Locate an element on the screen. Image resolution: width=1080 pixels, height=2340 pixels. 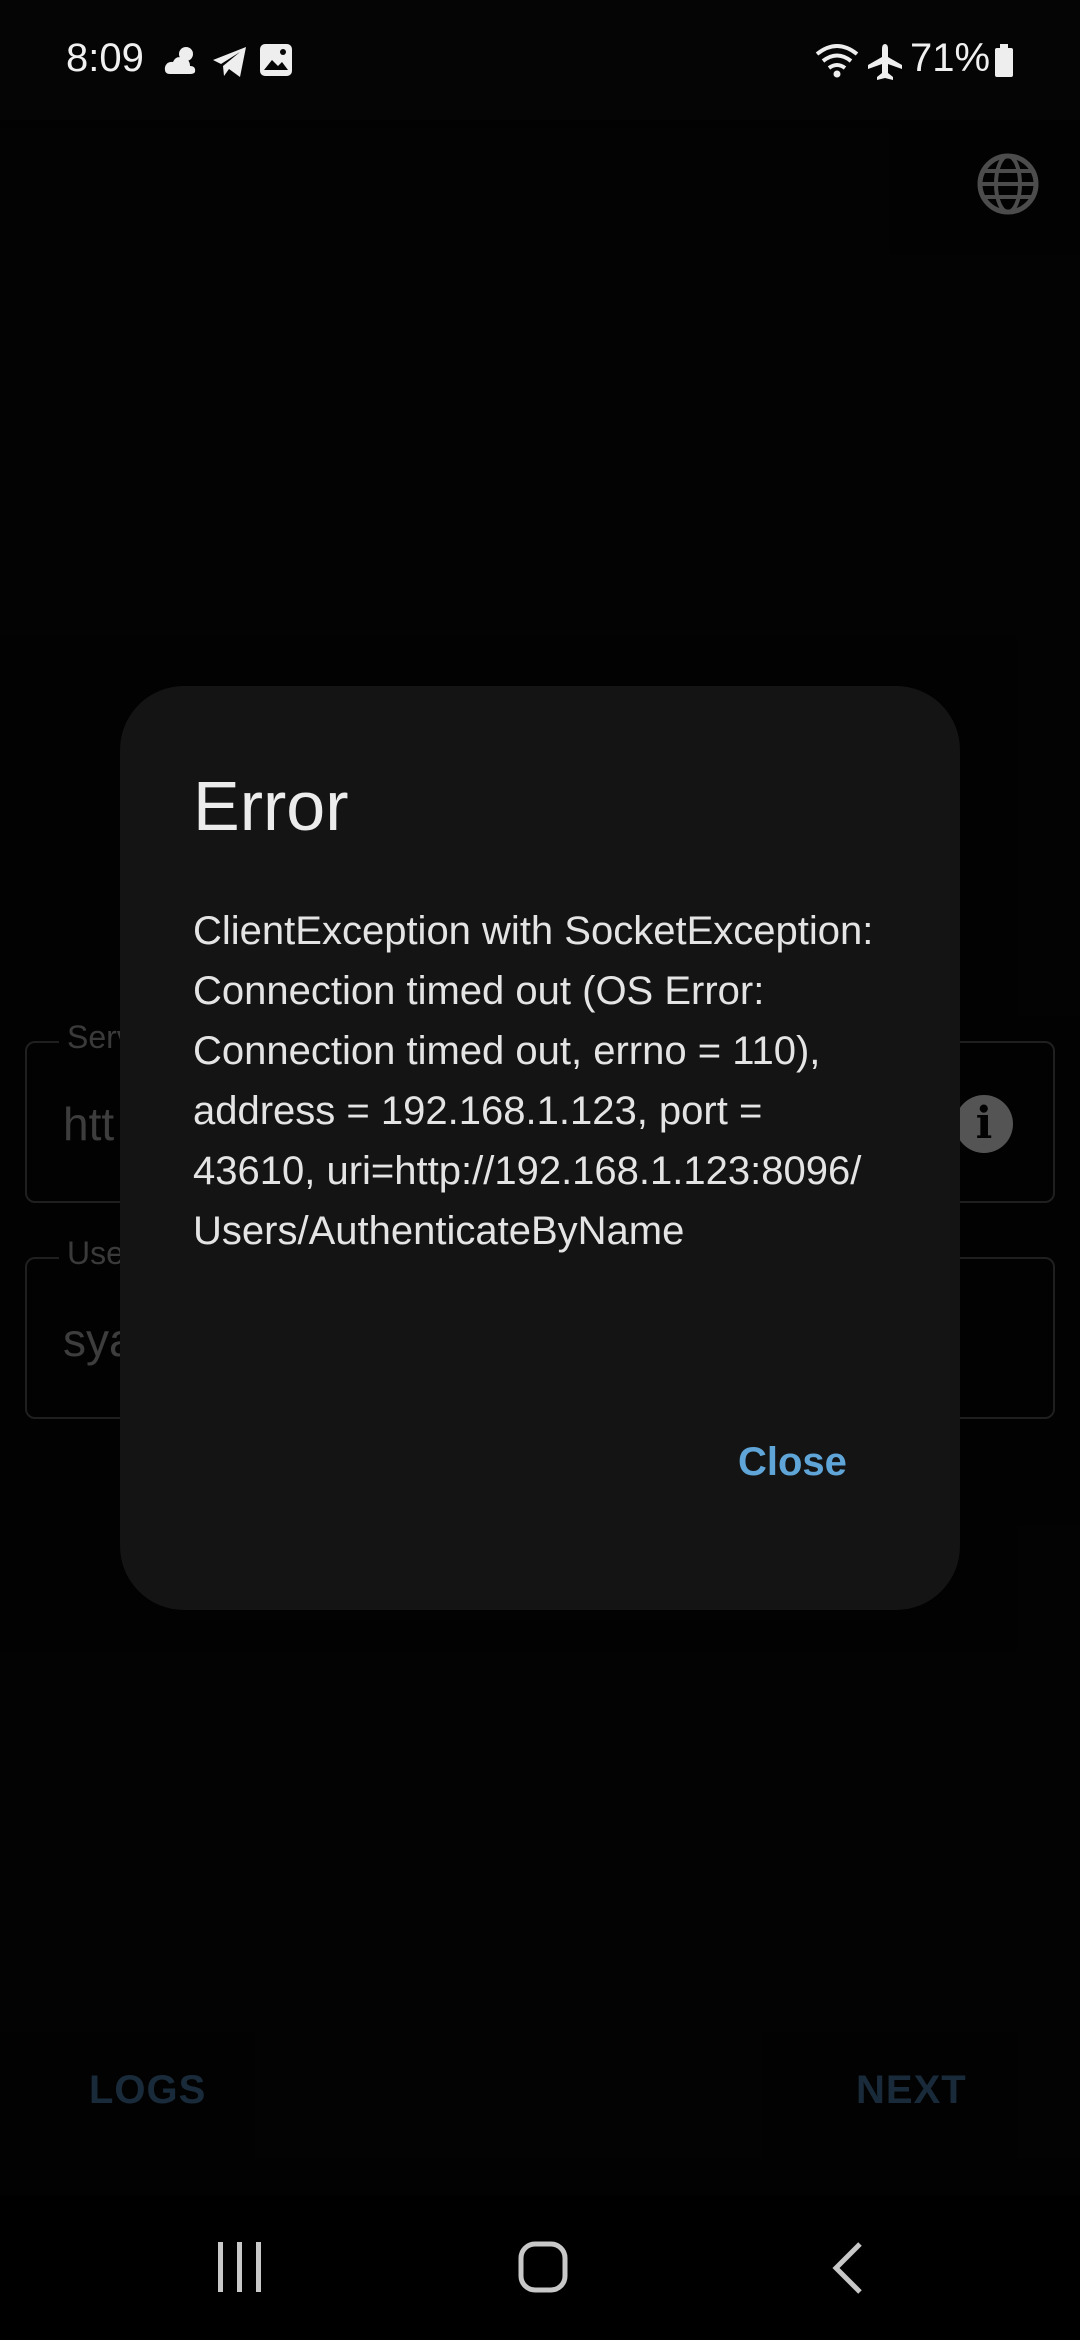
close-button: Close is located at coordinates (792, 1462).